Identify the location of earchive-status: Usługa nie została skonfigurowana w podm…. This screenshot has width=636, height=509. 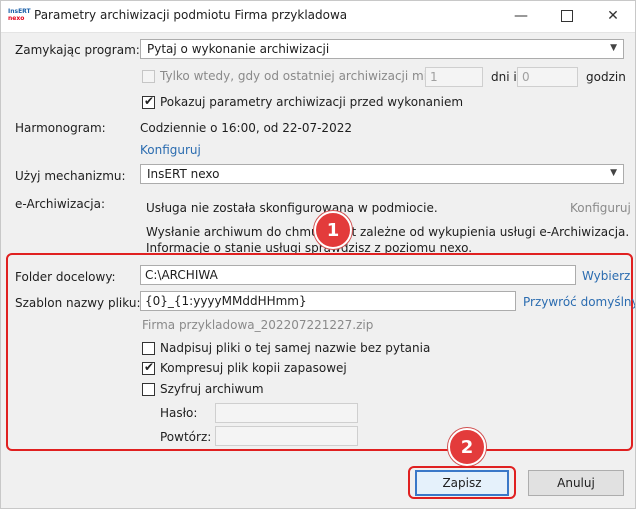
(292, 208).